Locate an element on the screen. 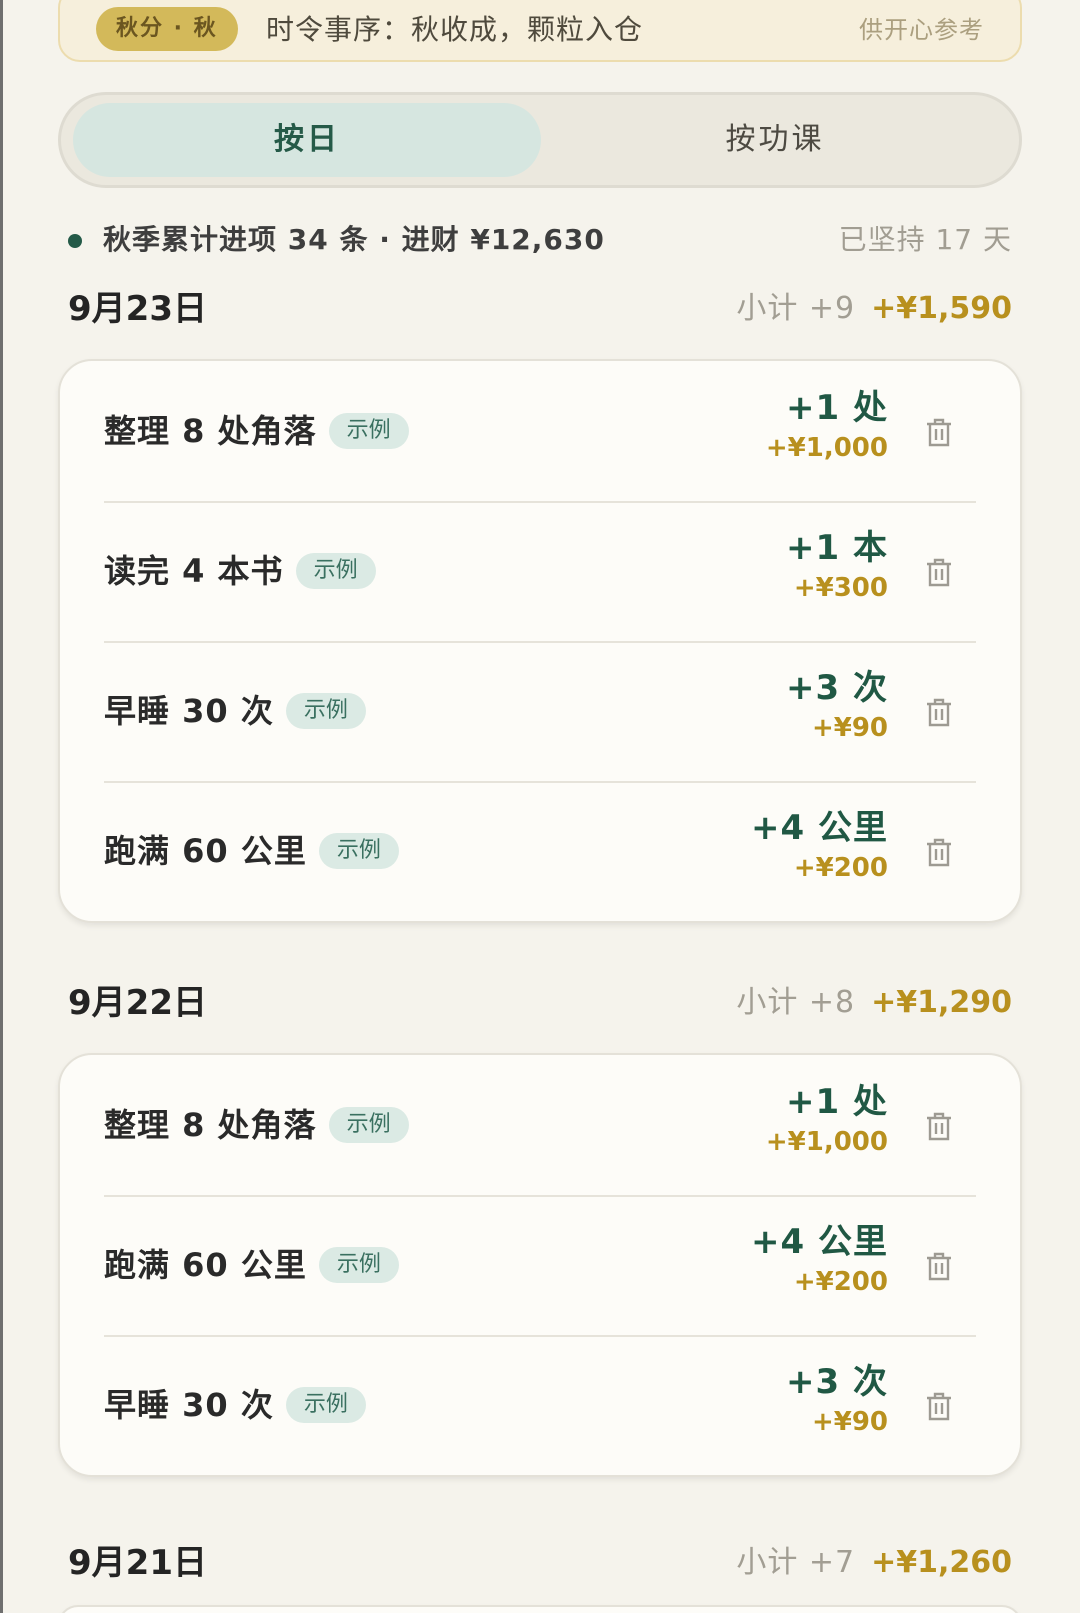 The width and height of the screenshot is (1080, 1613). tab-by-day: 按日 is located at coordinates (307, 140).